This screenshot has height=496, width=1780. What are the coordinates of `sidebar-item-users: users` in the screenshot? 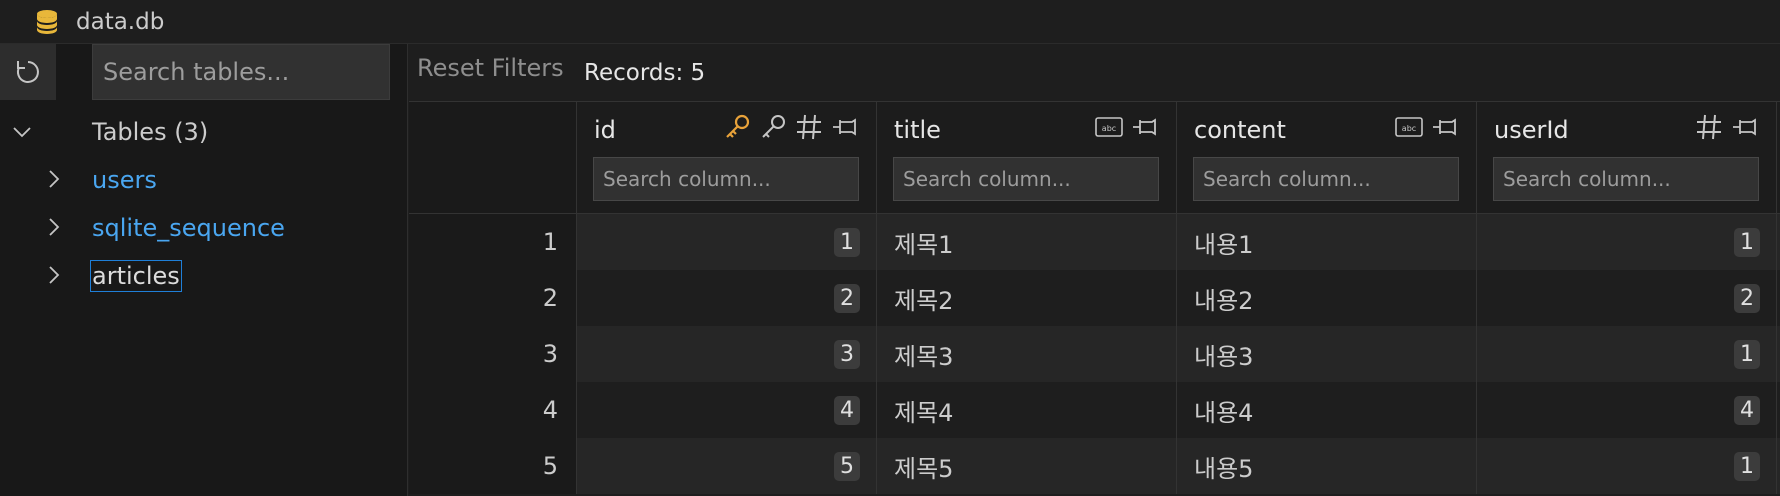 It's located at (204, 180).